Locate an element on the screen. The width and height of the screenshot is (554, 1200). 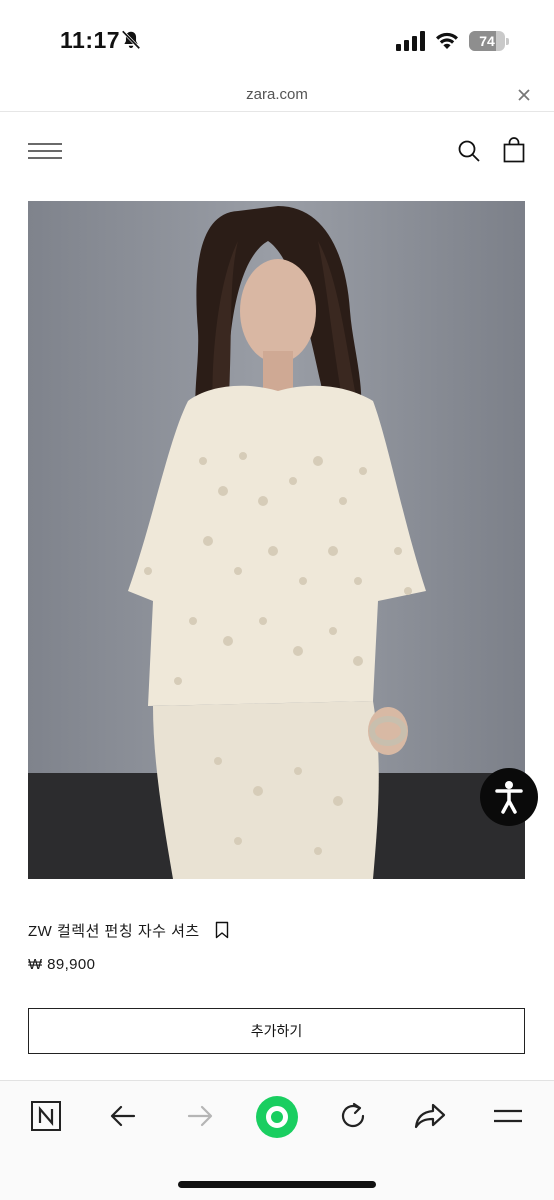
status-bar: 11:17 74 is located at coordinates (277, 40).